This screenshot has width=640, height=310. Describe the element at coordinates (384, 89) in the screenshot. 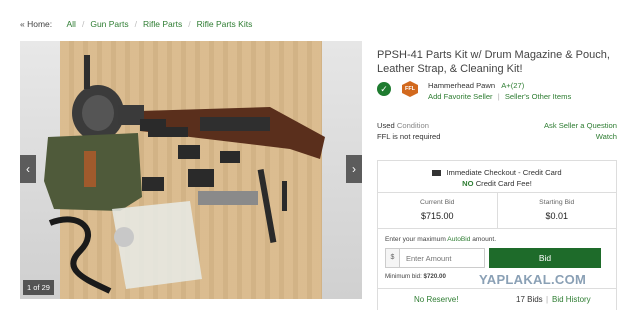

I see `verified-check-icon: ✓` at that location.